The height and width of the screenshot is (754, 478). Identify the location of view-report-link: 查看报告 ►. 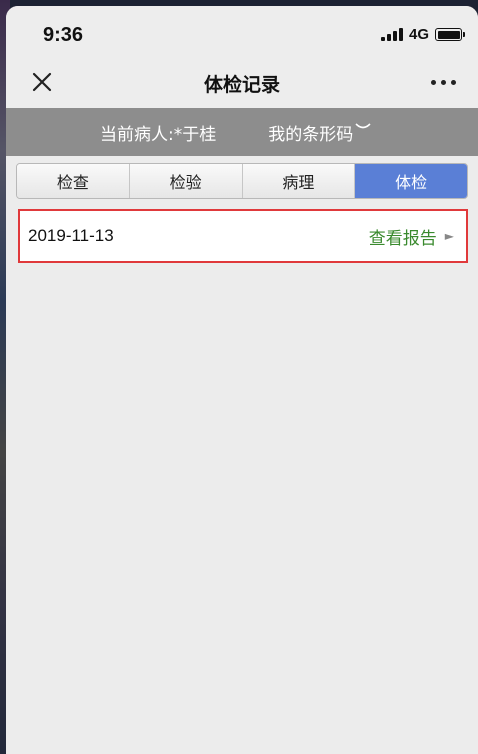
(411, 236).